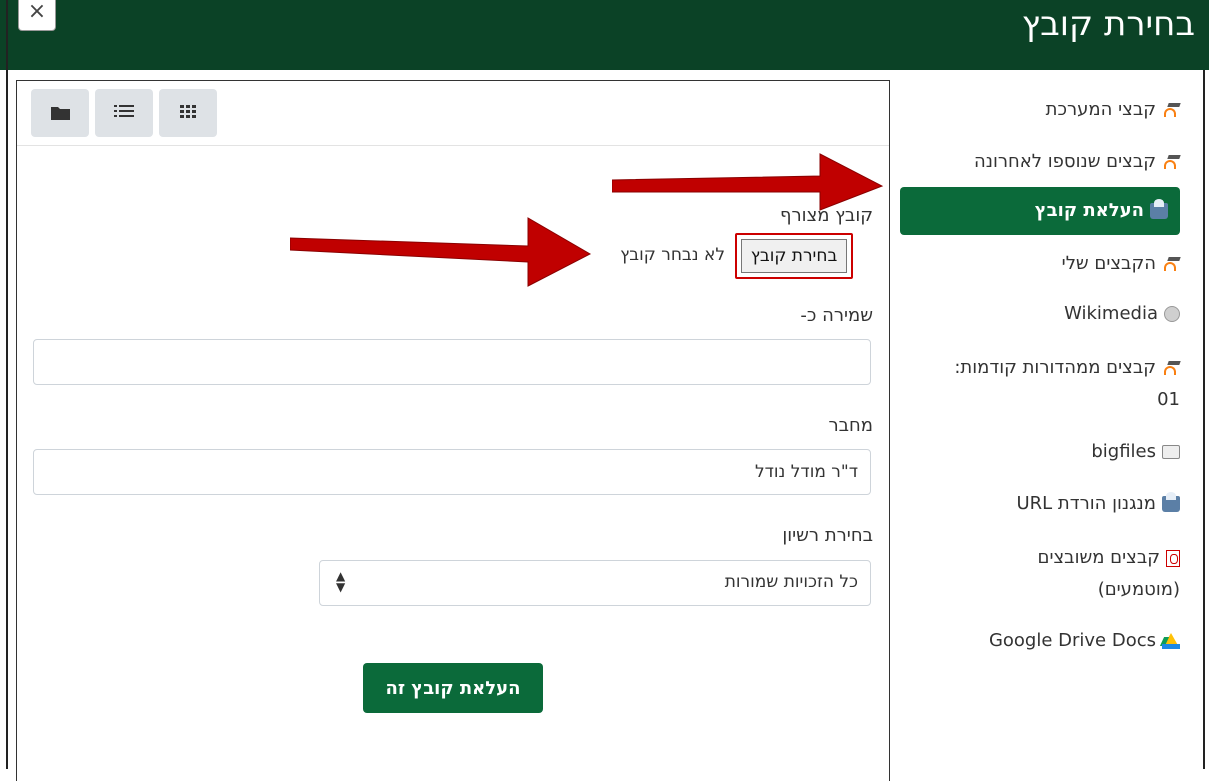 The width and height of the screenshot is (1209, 781). What do you see at coordinates (7, 384) in the screenshot?
I see `dialog-border-left` at bounding box center [7, 384].